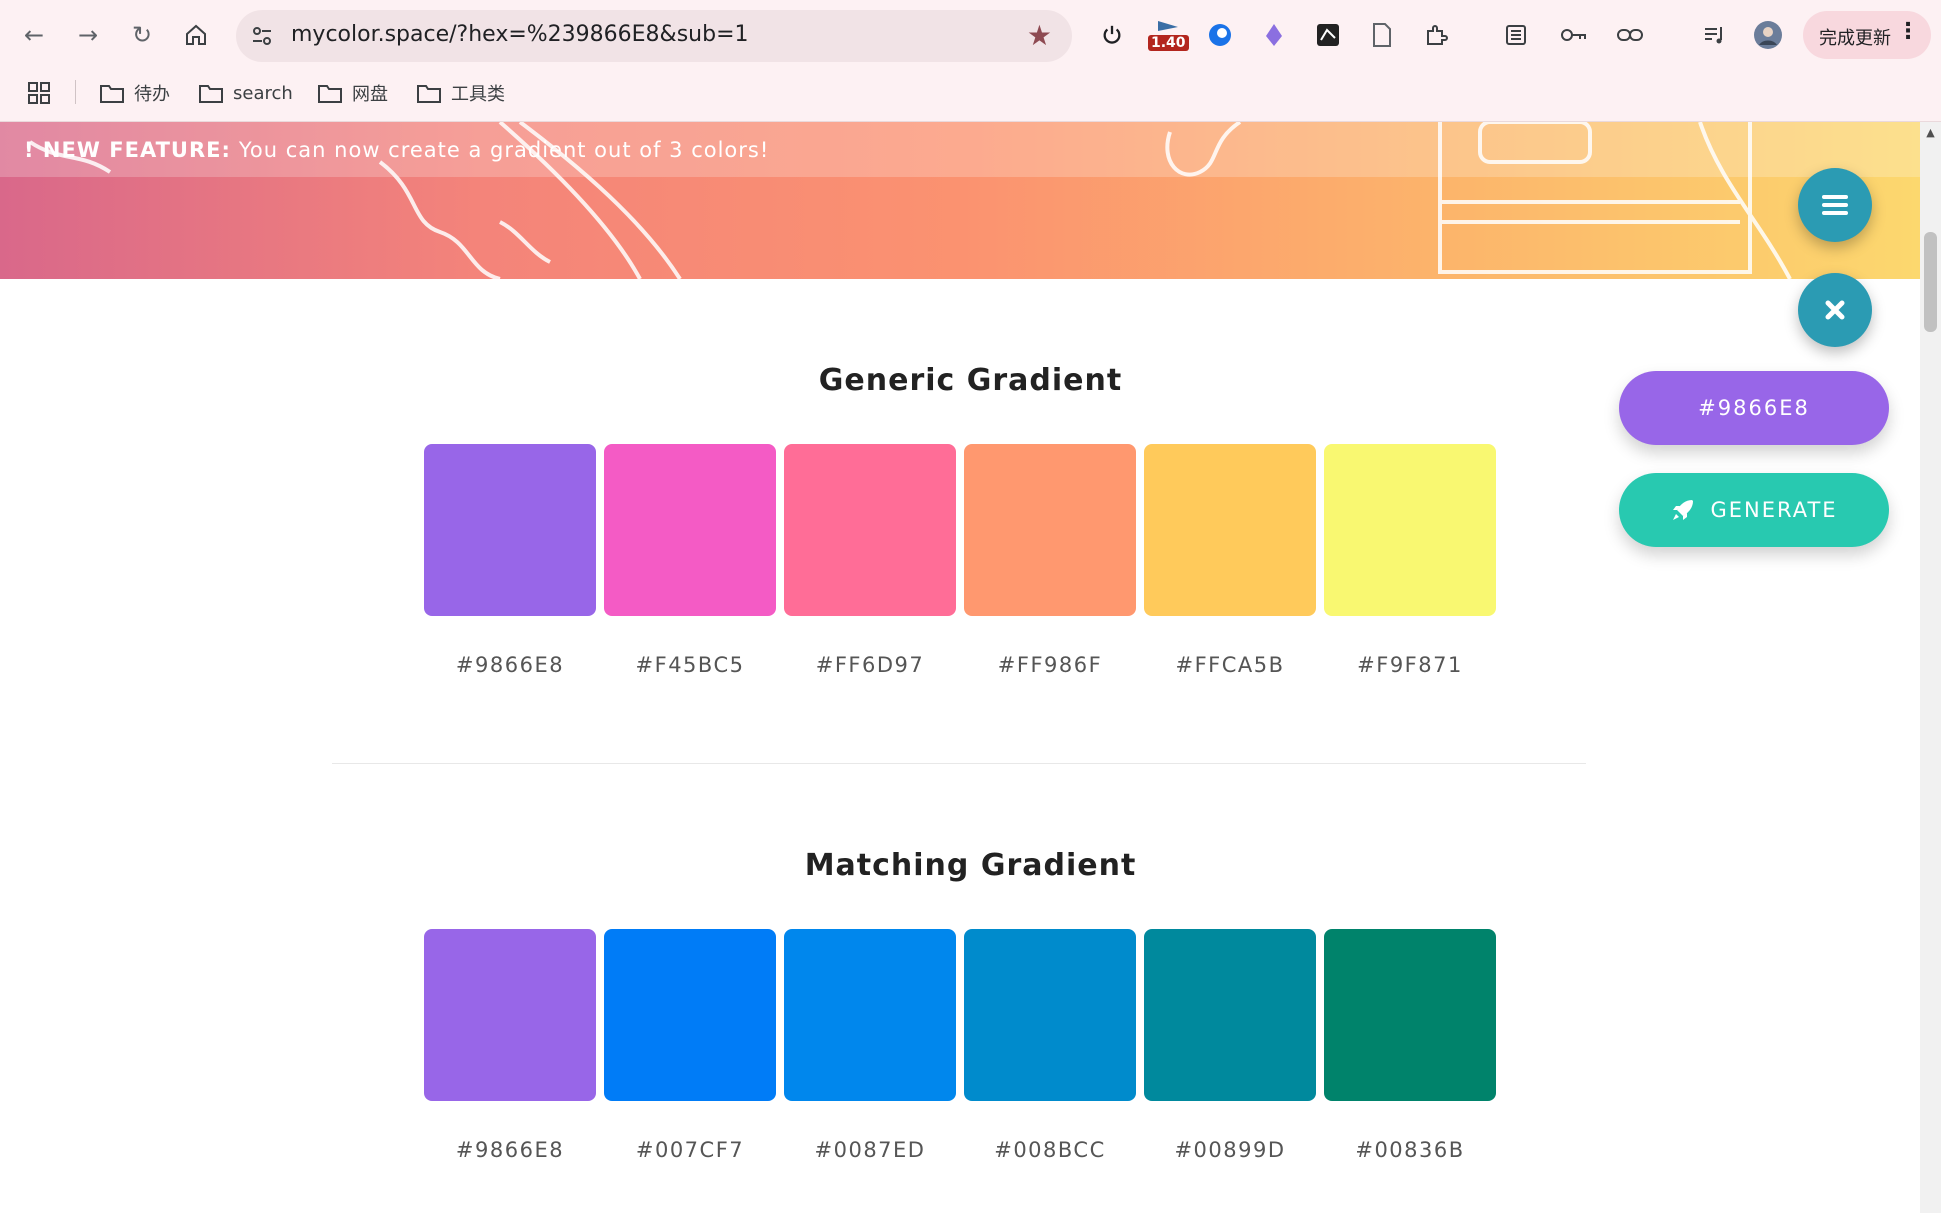 The width and height of the screenshot is (1941, 1213). Describe the element at coordinates (970, 865) in the screenshot. I see `matching-gradient-title: Matching Gradient` at that location.